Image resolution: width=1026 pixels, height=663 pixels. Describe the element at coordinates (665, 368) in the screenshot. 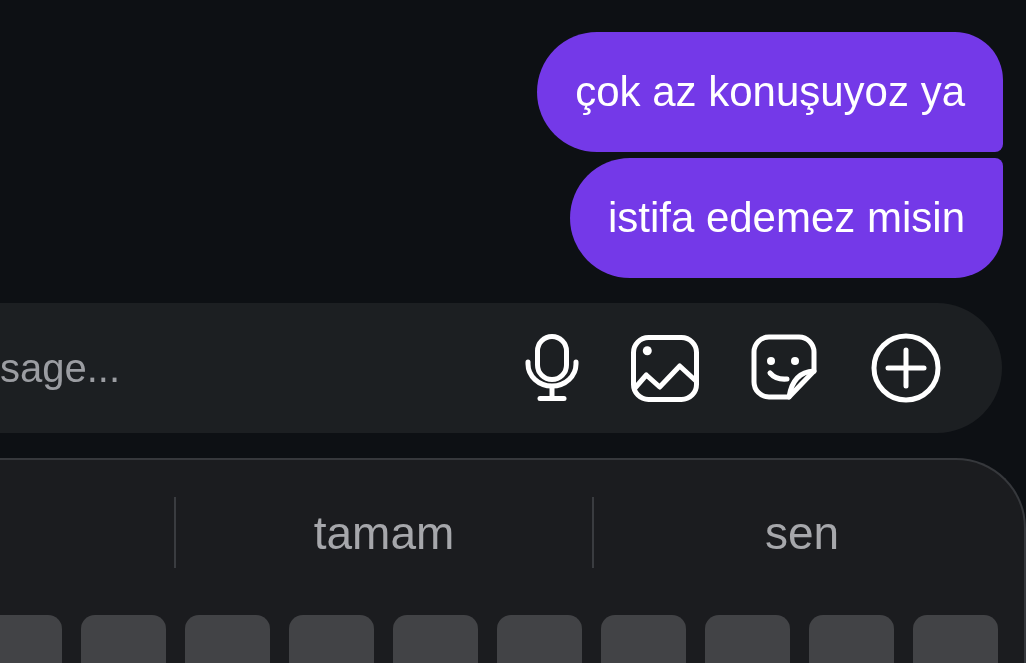

I see `image-icon` at that location.